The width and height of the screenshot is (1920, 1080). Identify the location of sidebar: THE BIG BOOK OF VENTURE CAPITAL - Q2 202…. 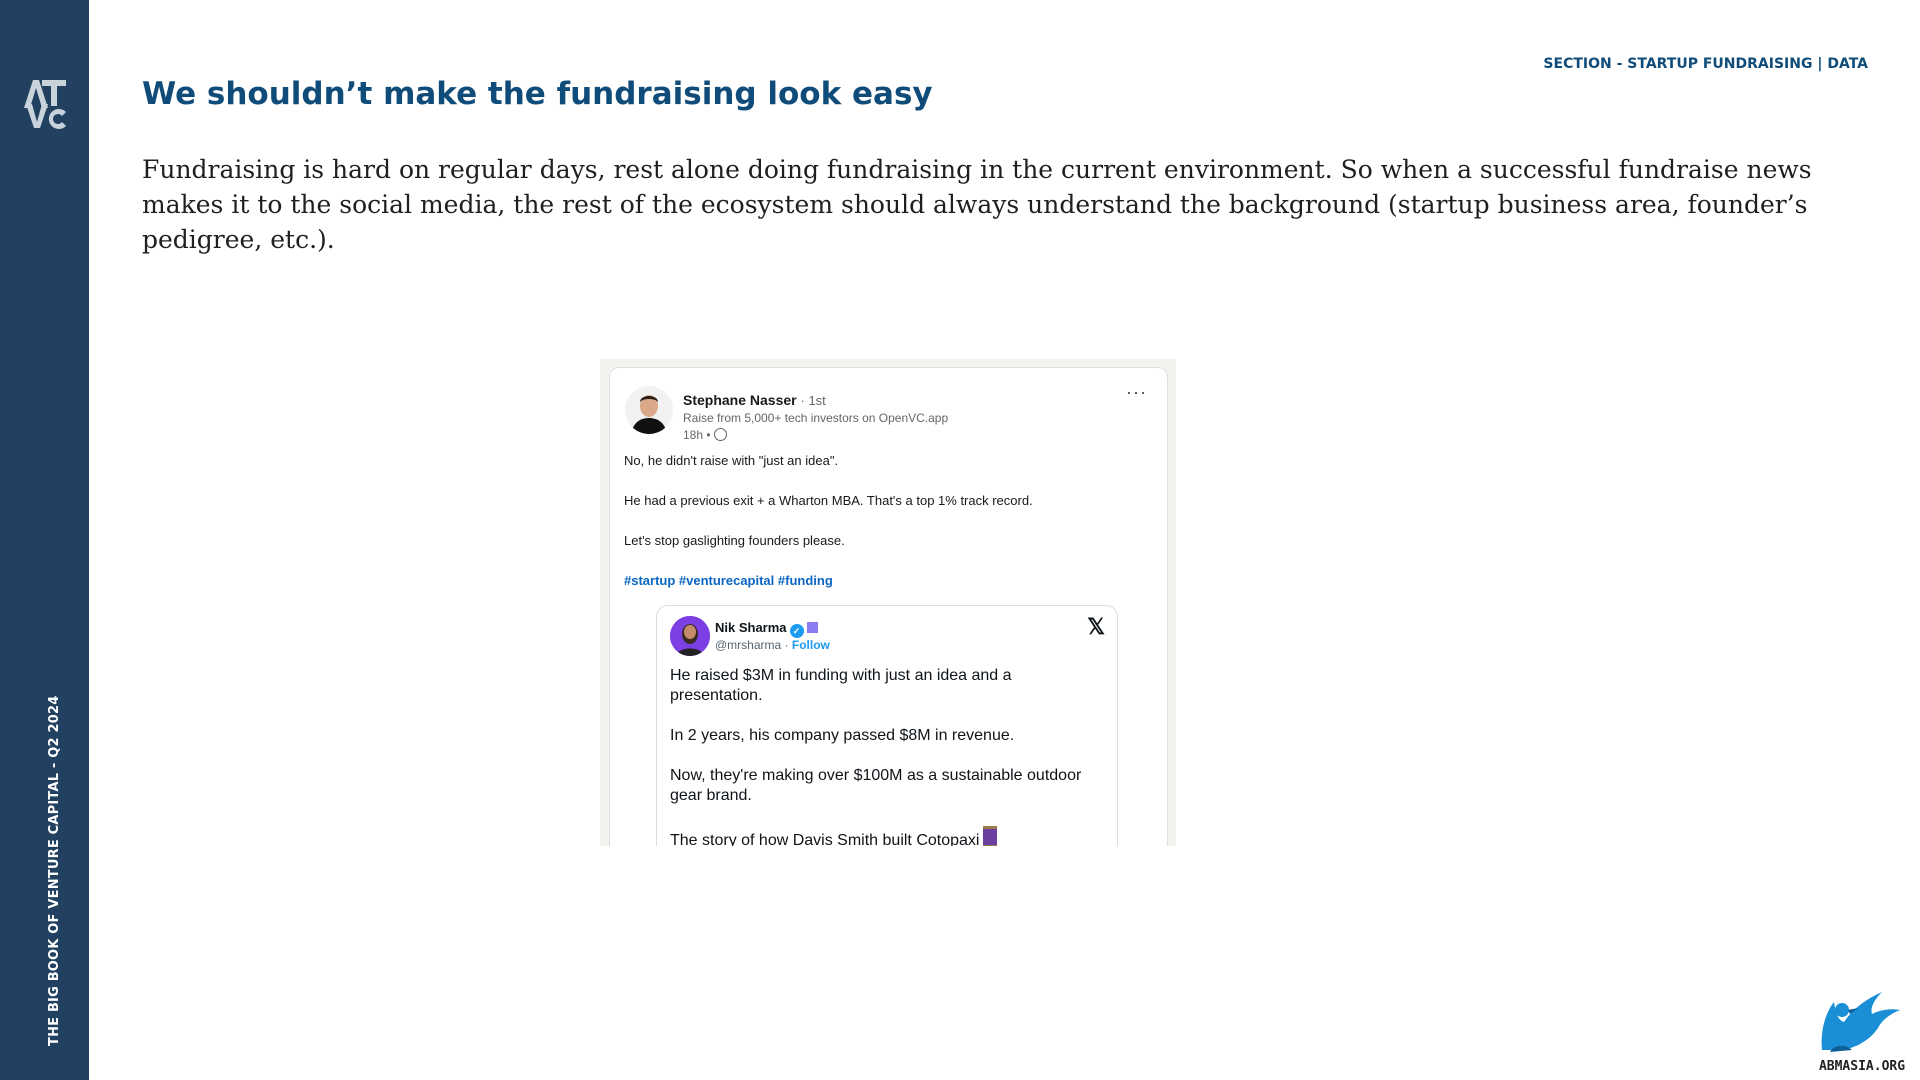
(44, 540).